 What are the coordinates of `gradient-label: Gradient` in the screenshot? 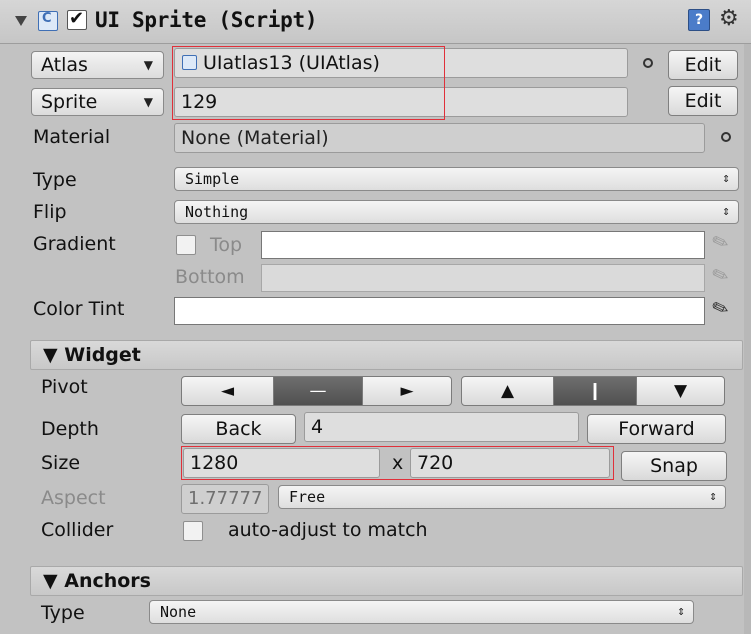 It's located at (74, 244).